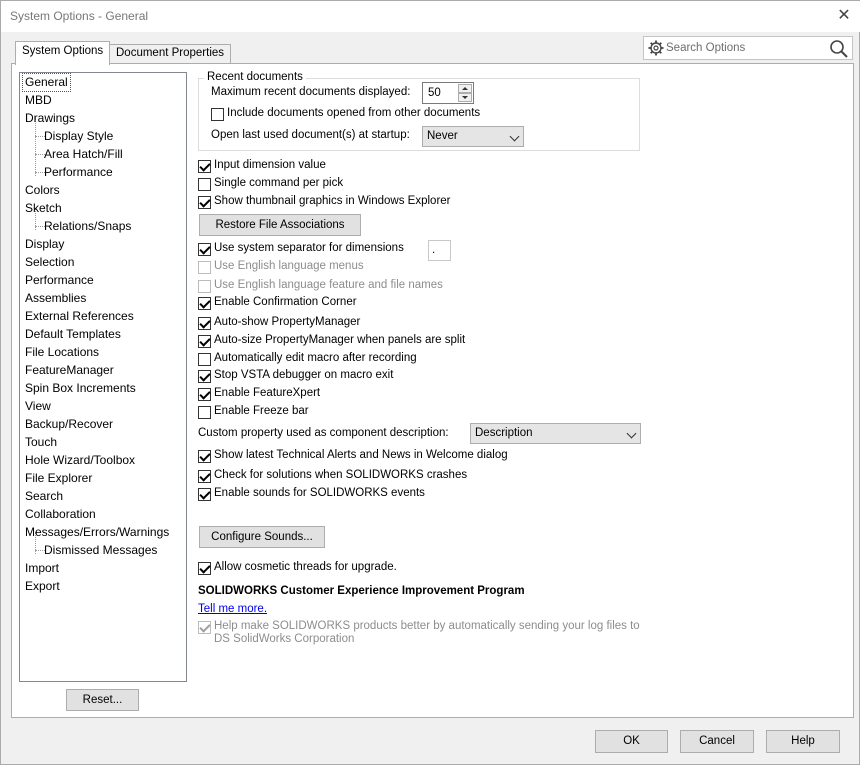 The height and width of the screenshot is (765, 860). Describe the element at coordinates (270, 165) in the screenshot. I see `checkbox-label: Input dimension value` at that location.